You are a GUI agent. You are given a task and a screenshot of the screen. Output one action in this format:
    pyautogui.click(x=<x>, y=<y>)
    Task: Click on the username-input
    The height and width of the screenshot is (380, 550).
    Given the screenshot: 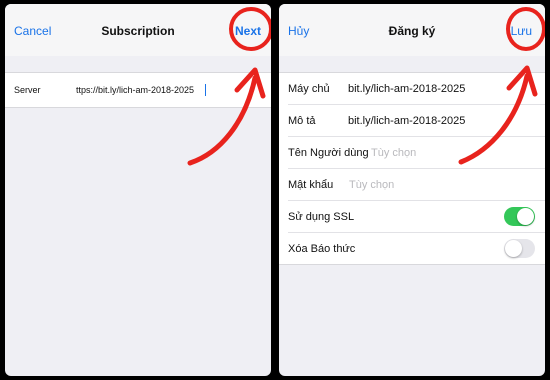 What is the action you would take?
    pyautogui.click(x=431, y=152)
    